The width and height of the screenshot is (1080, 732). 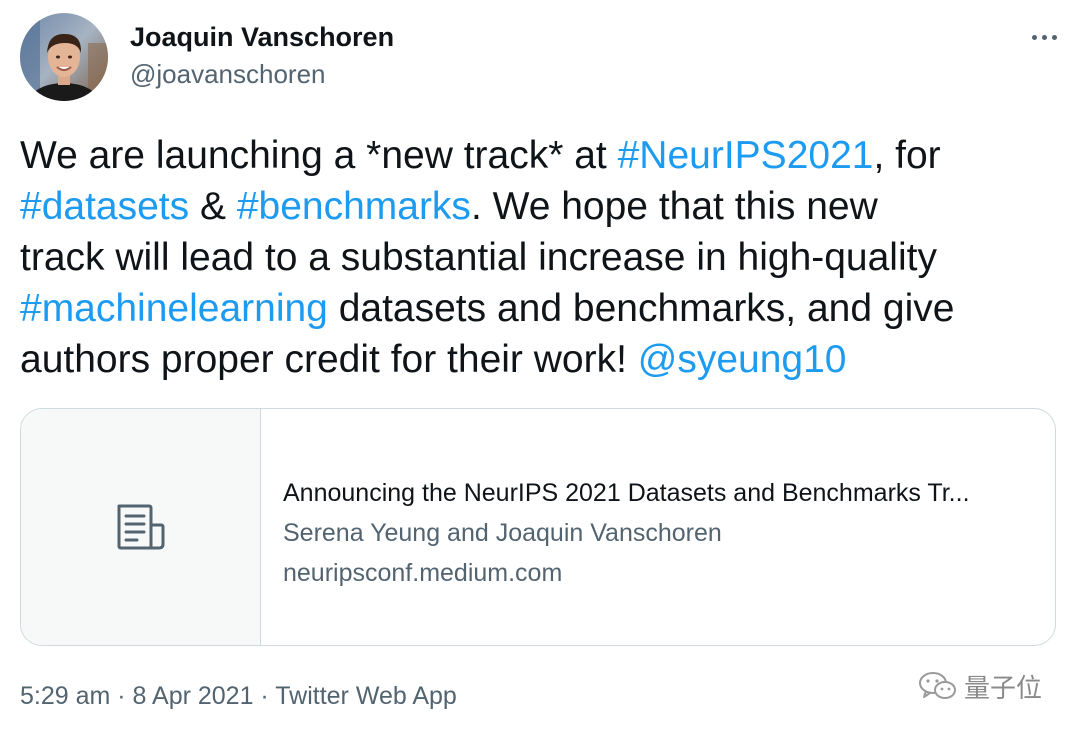 What do you see at coordinates (319, 155) in the screenshot?
I see `tweet-text-segment: We are launching a *new track* at` at bounding box center [319, 155].